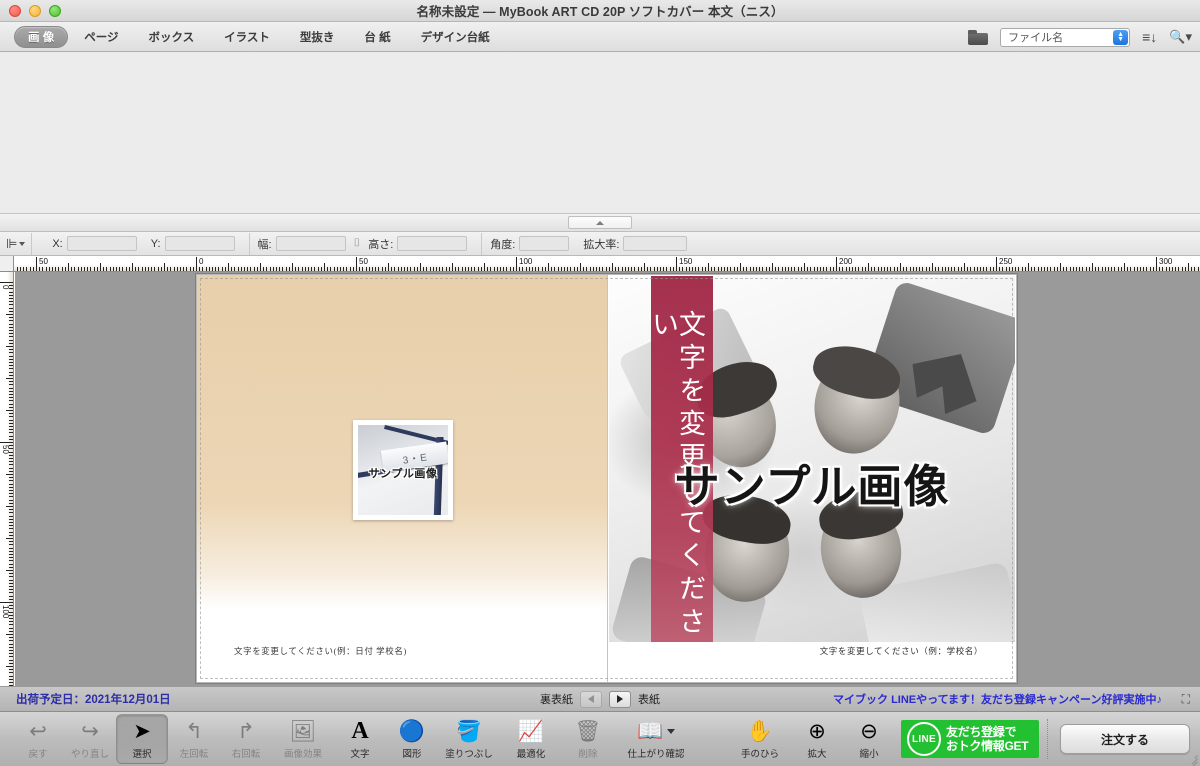  I want to click on input-width, so click(310, 243).